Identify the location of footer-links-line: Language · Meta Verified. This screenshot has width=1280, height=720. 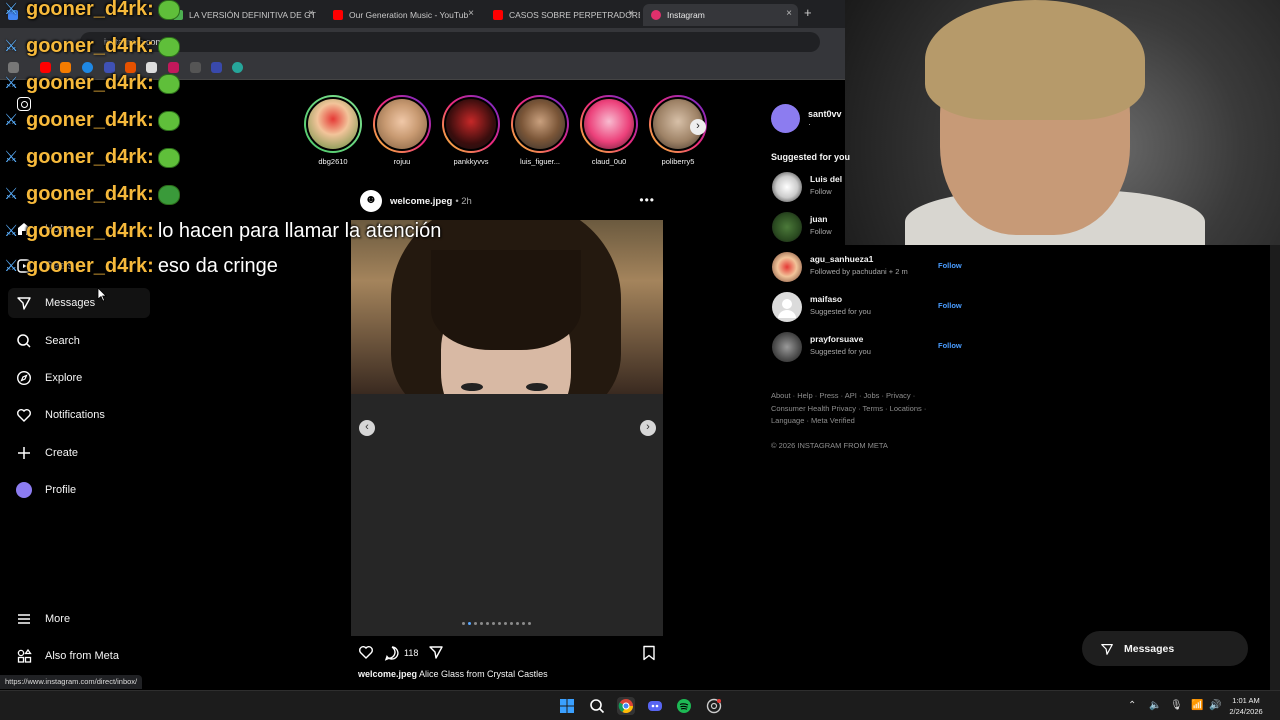
(856, 421).